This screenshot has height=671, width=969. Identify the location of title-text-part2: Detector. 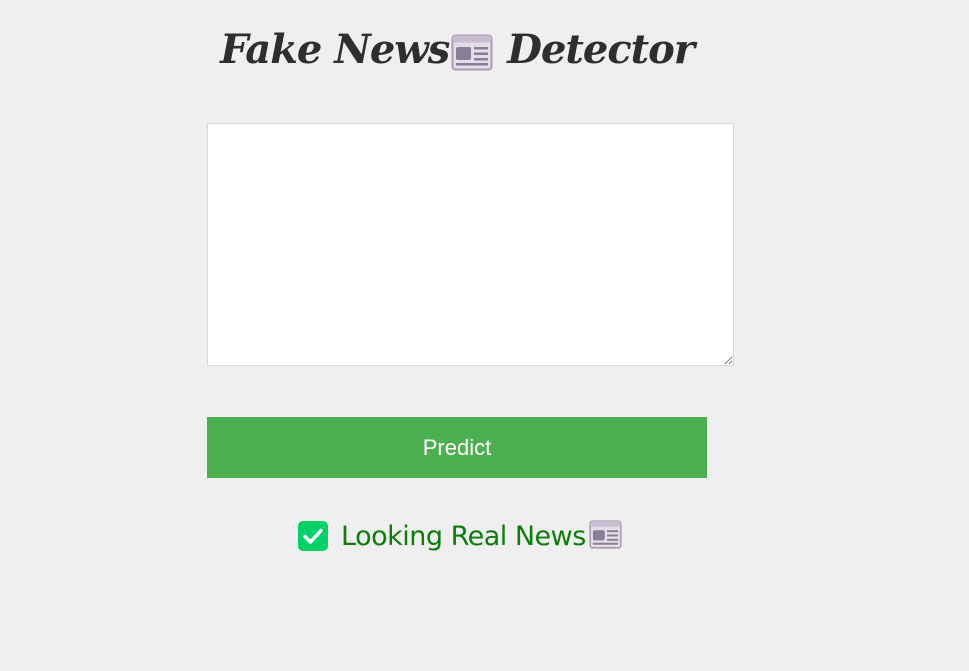
(601, 49).